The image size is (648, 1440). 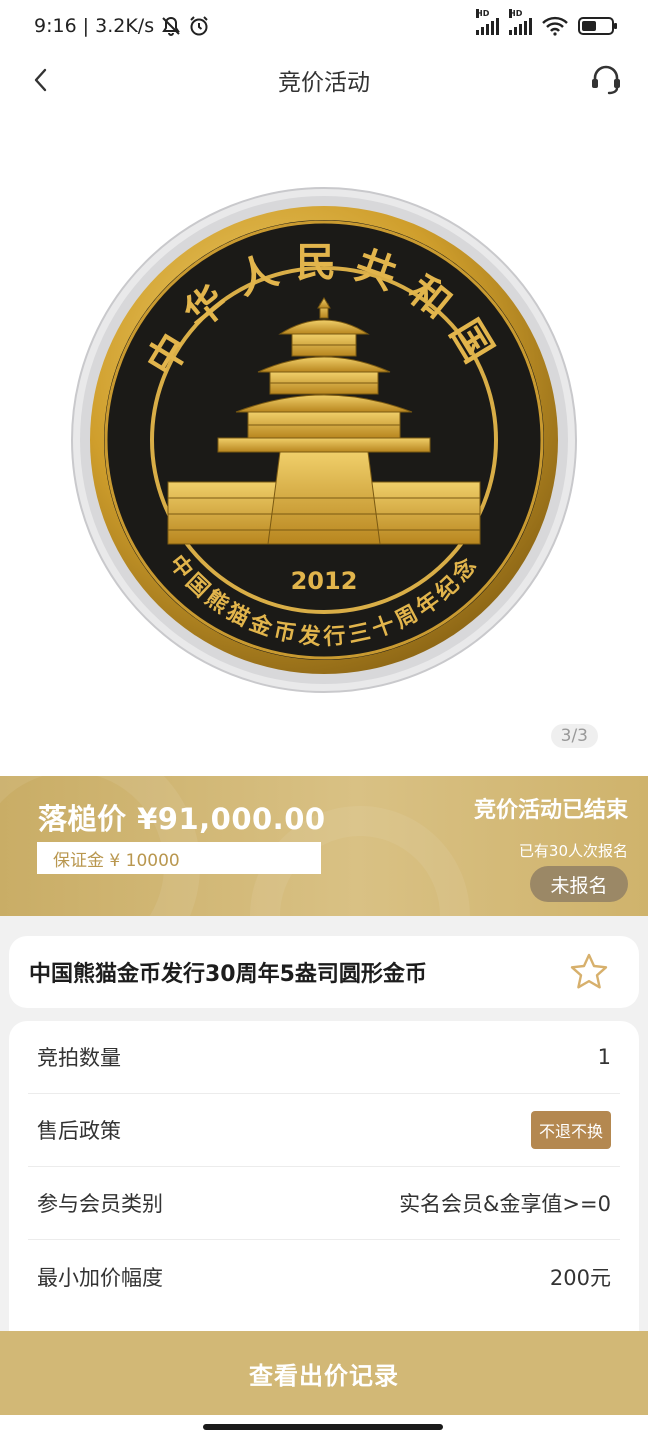 What do you see at coordinates (100, 1204) in the screenshot?
I see `info-label: 参与会员类别` at bounding box center [100, 1204].